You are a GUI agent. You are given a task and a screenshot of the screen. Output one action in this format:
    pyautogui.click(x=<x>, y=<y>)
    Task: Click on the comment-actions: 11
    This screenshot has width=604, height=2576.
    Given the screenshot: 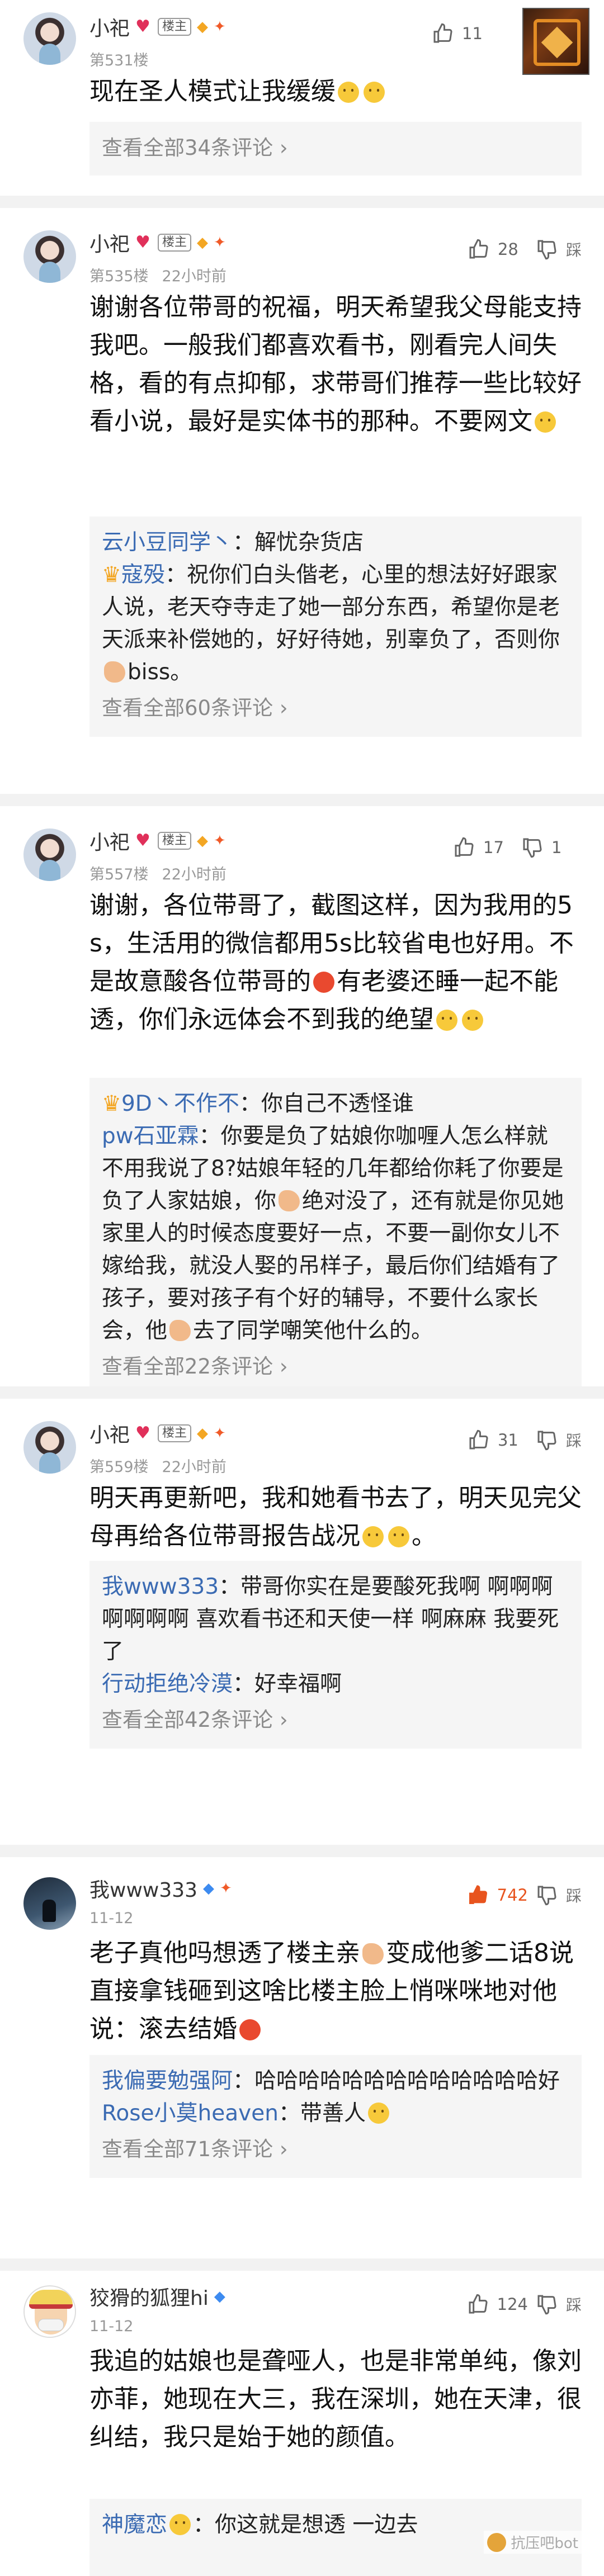 What is the action you would take?
    pyautogui.click(x=462, y=33)
    